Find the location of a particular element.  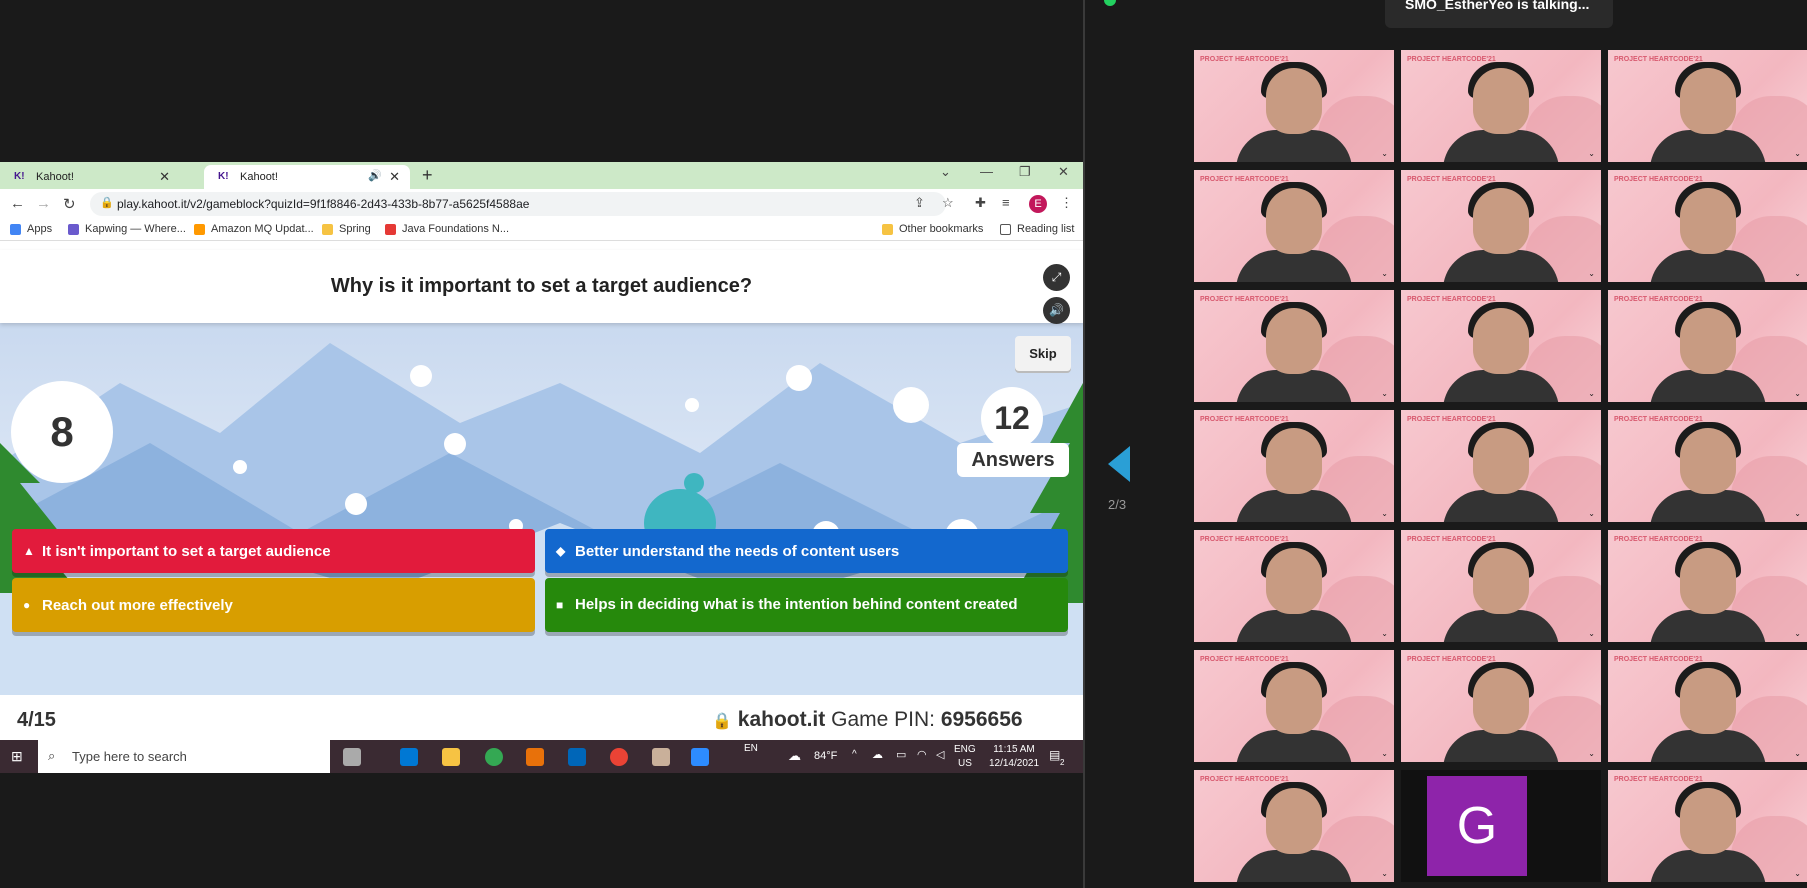

new-tab-button: + is located at coordinates (427, 175).